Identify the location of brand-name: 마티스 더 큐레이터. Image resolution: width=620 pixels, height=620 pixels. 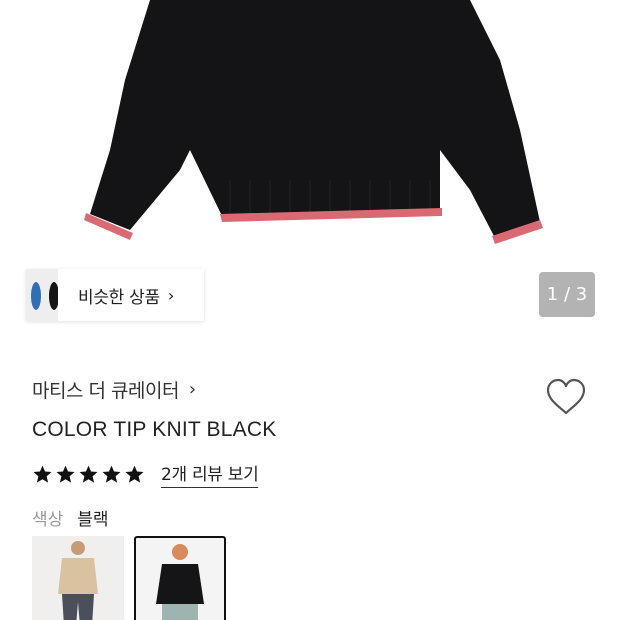
(105, 391).